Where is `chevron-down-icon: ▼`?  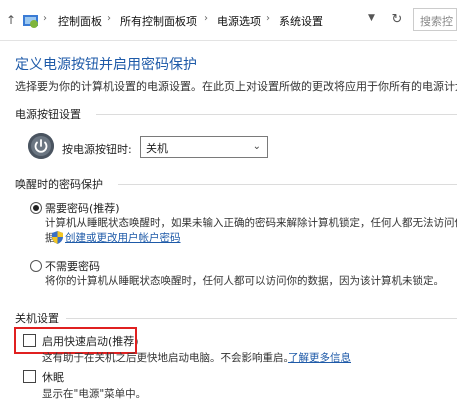
chevron-down-icon: ▼ is located at coordinates (371, 18).